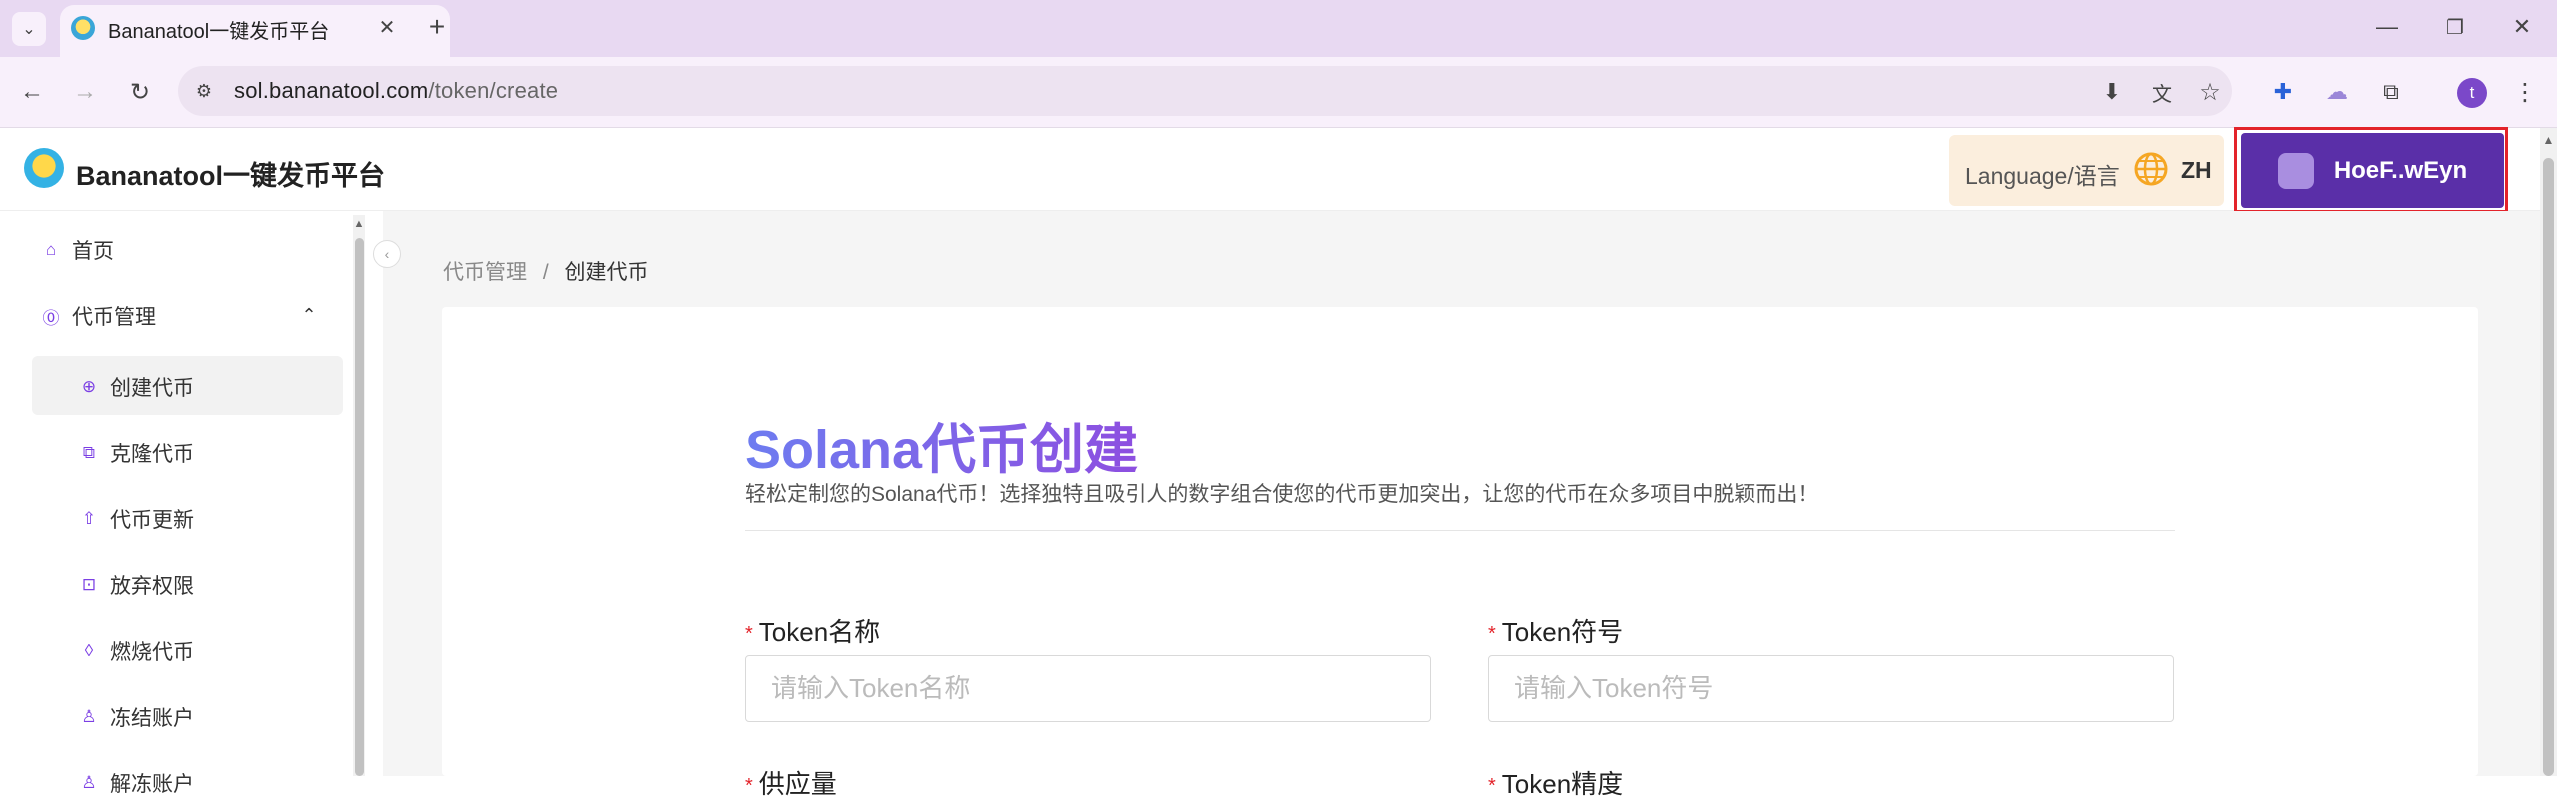 The width and height of the screenshot is (2557, 801). What do you see at coordinates (29, 29) in the screenshot?
I see `tab-search-icon: ⌄` at bounding box center [29, 29].